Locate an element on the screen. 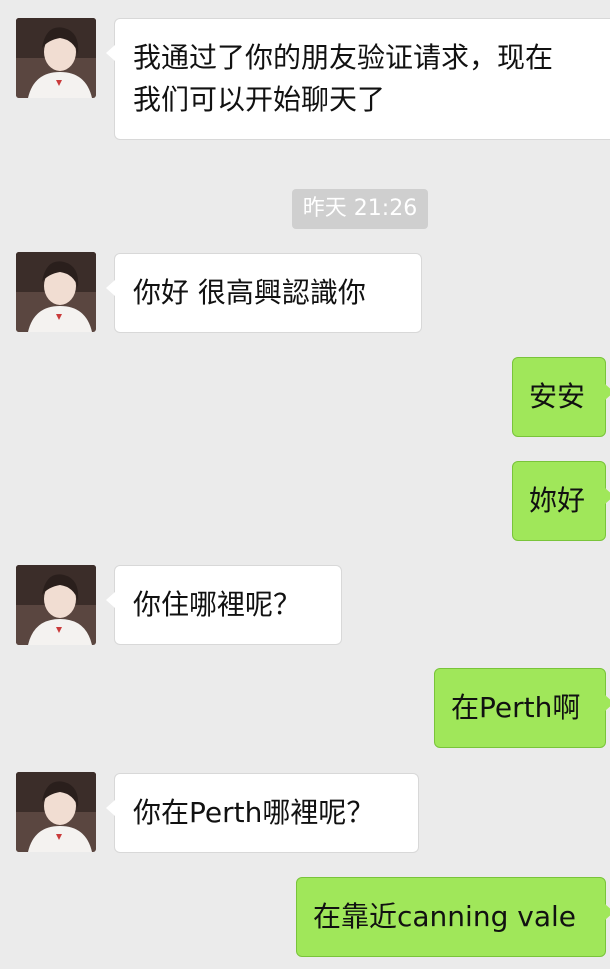  message-bubble-outgoing: 在Perth啊 is located at coordinates (522, 708).